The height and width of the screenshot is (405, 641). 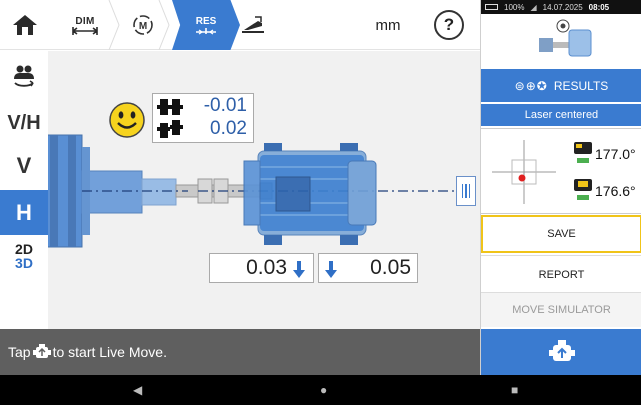 I want to click on results-label: RESULTS, so click(x=581, y=85).